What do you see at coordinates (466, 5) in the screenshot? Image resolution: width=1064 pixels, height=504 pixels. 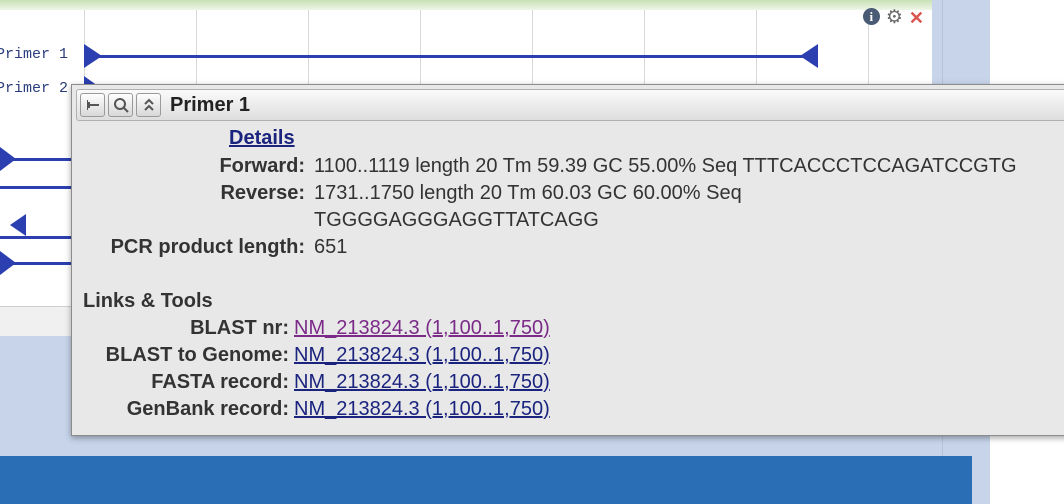 I see `graphic-header-bar` at bounding box center [466, 5].